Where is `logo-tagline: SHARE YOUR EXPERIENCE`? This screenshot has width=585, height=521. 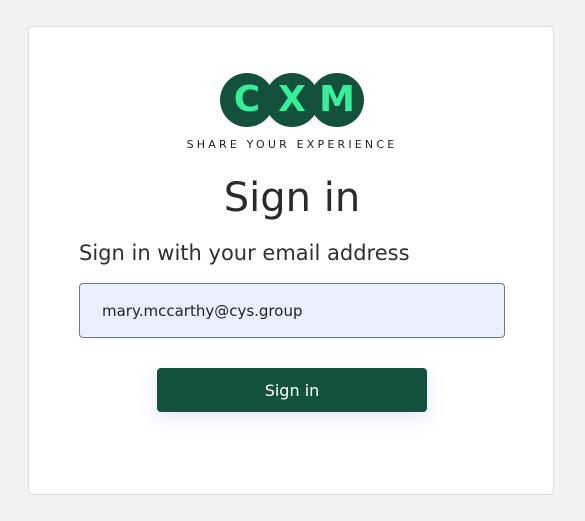 logo-tagline: SHARE YOUR EXPERIENCE is located at coordinates (292, 144).